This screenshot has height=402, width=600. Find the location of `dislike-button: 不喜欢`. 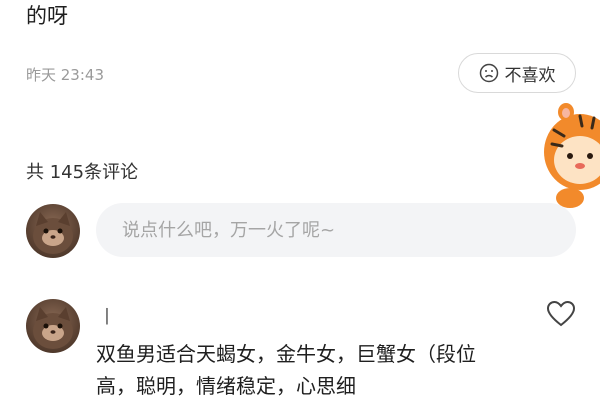

dislike-button: 不喜欢 is located at coordinates (517, 73).